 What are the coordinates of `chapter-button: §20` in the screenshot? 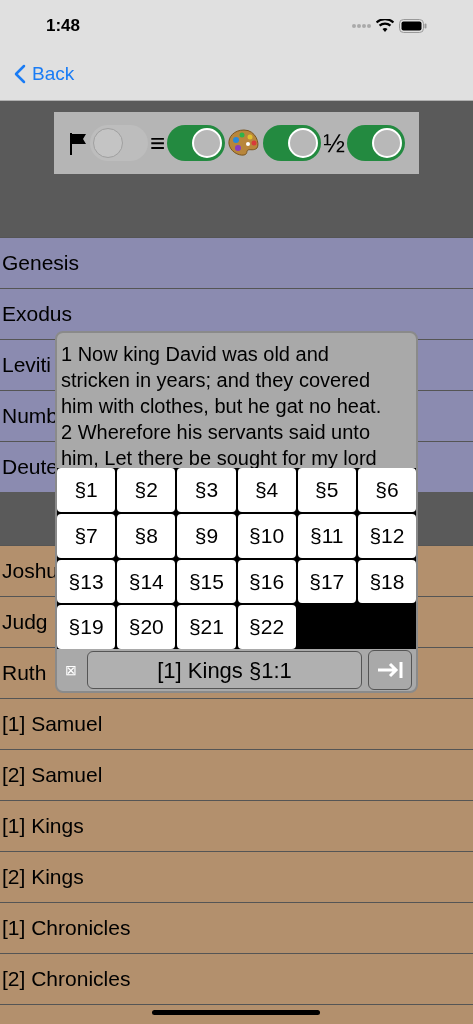 It's located at (146, 627).